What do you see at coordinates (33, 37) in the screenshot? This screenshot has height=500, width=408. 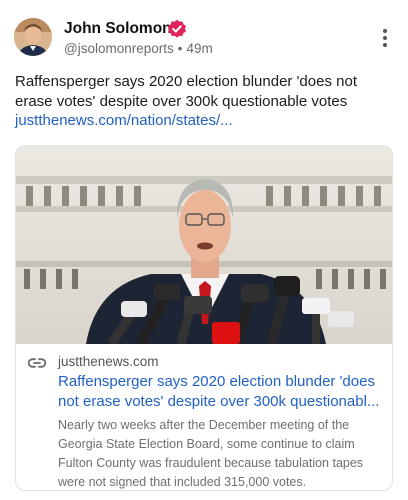 I see `avatar` at bounding box center [33, 37].